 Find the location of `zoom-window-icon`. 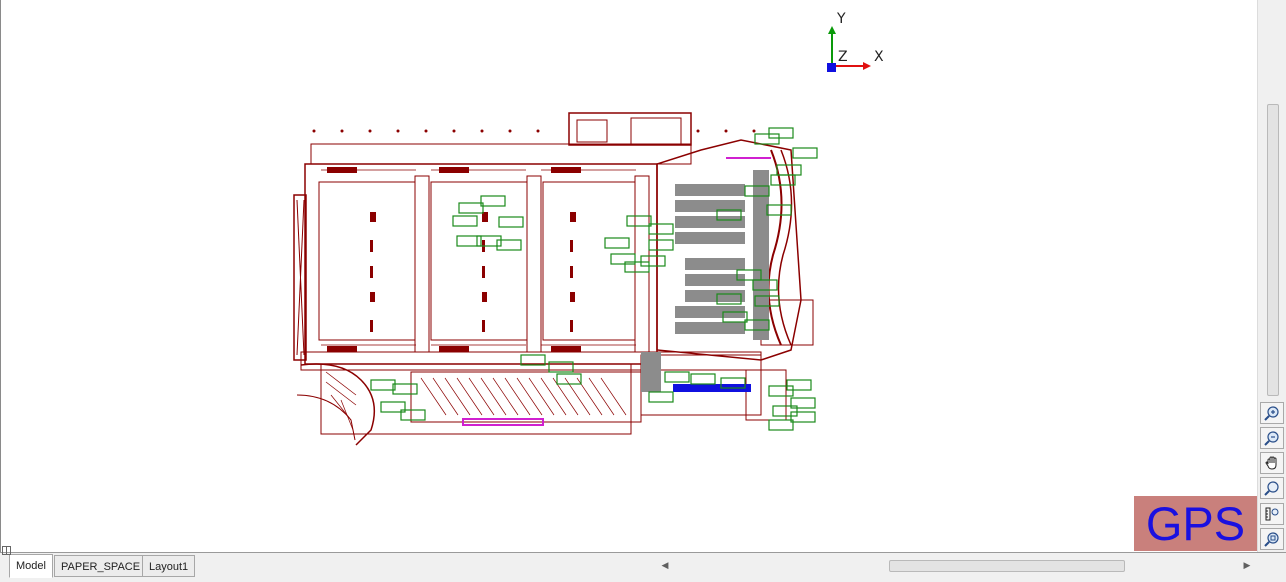

zoom-window-icon is located at coordinates (1272, 514).